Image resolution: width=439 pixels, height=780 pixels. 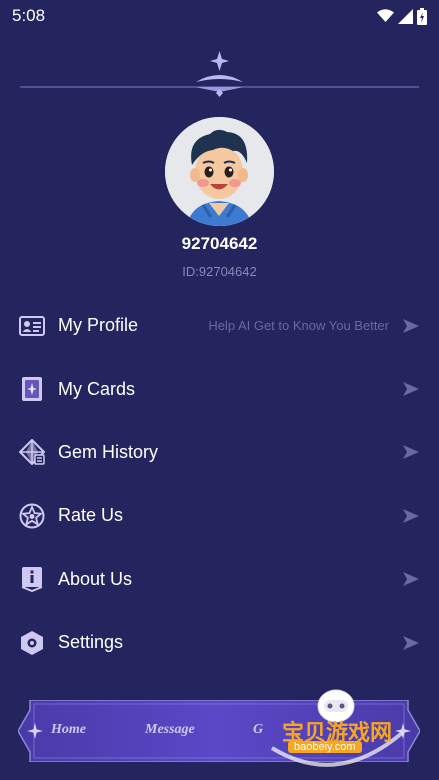 What do you see at coordinates (108, 451) in the screenshot?
I see `menu-item-label: Gem History` at bounding box center [108, 451].